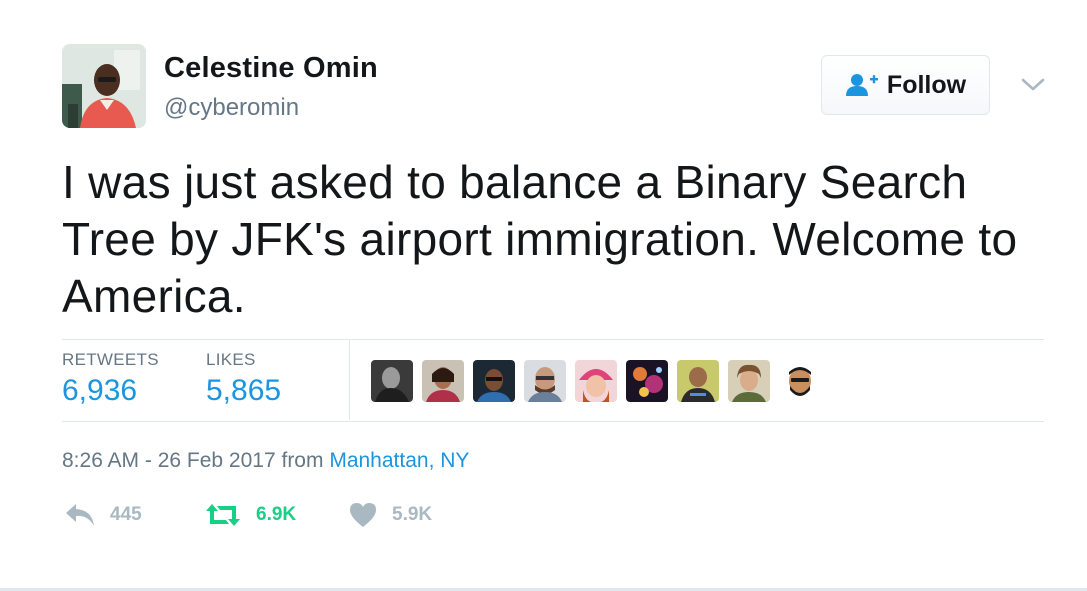  Describe the element at coordinates (553, 339) in the screenshot. I see `divider-top` at that location.